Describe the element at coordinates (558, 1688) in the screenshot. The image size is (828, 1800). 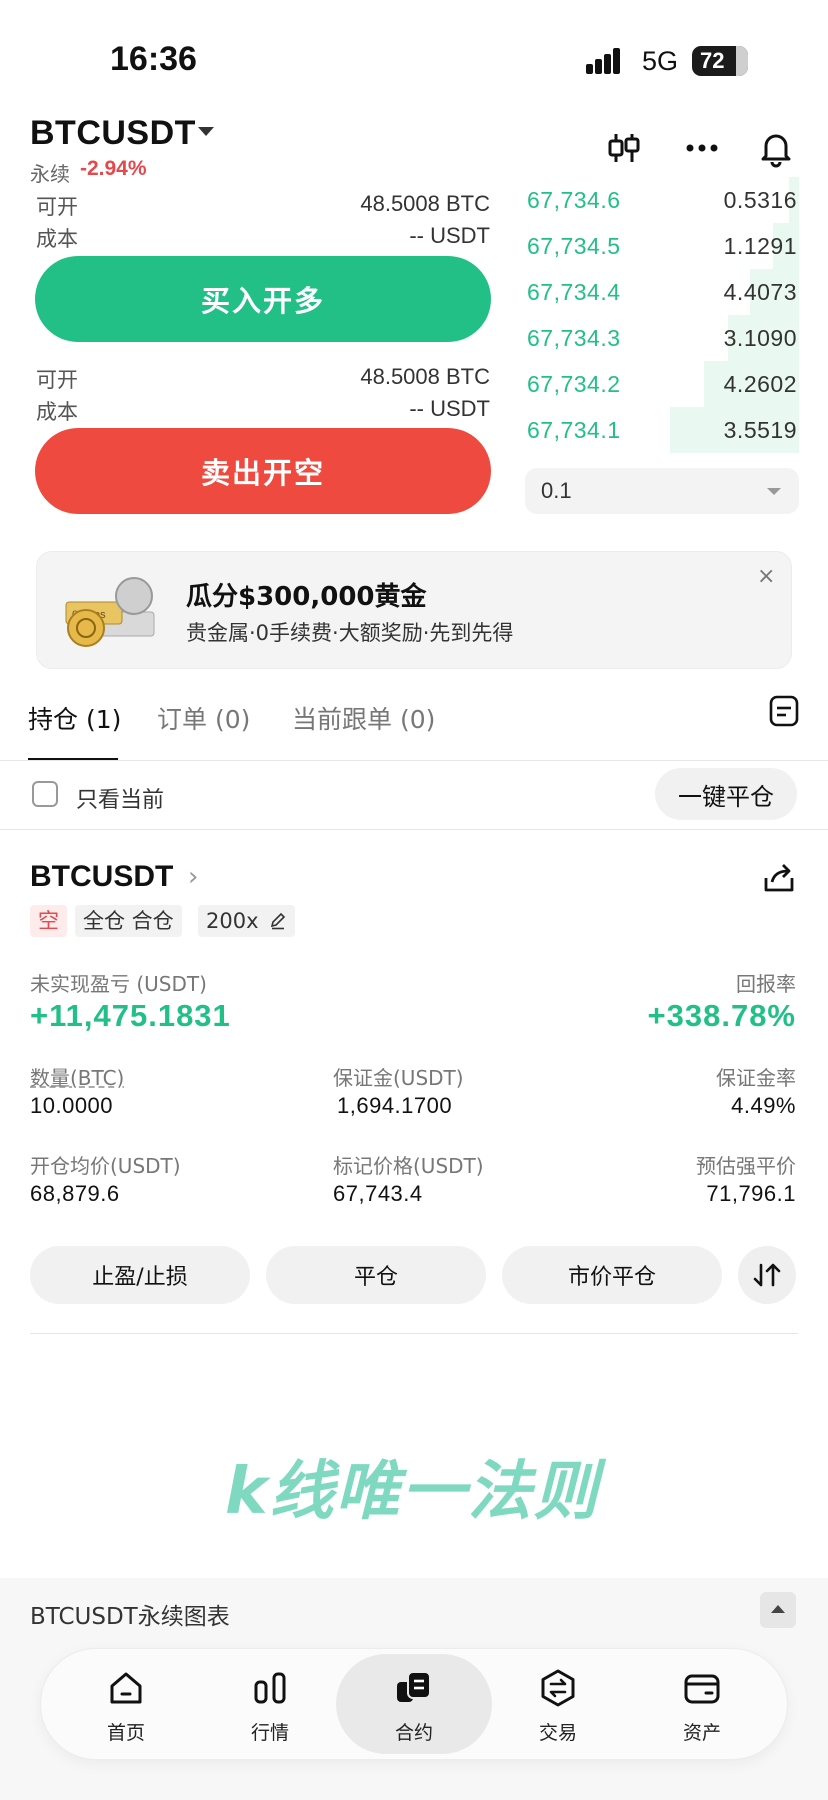
I see `trade-icon` at that location.